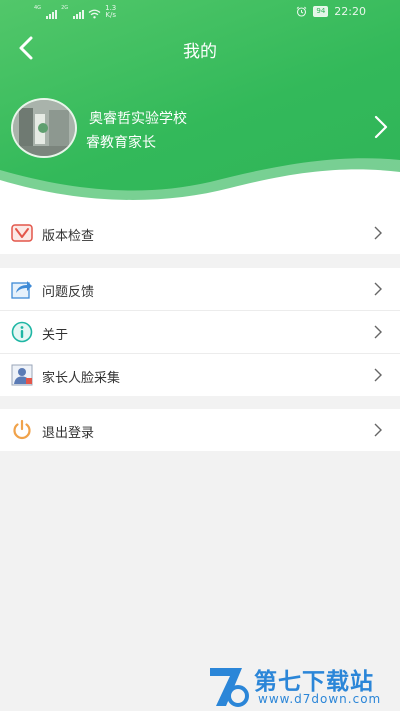  I want to click on profile-chevron-right-icon, so click(381, 127).